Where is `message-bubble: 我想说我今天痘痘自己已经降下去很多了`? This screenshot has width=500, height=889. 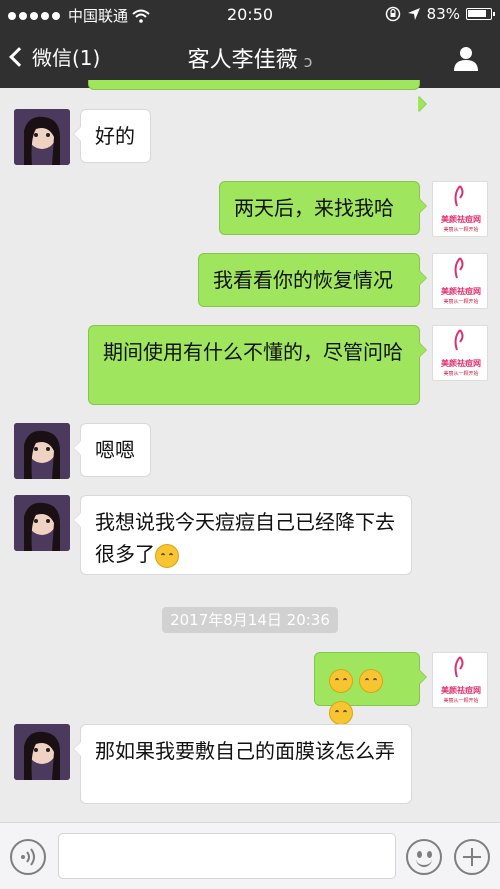 message-bubble: 我想说我今天痘痘自己已经降下去很多了 is located at coordinates (242, 535).